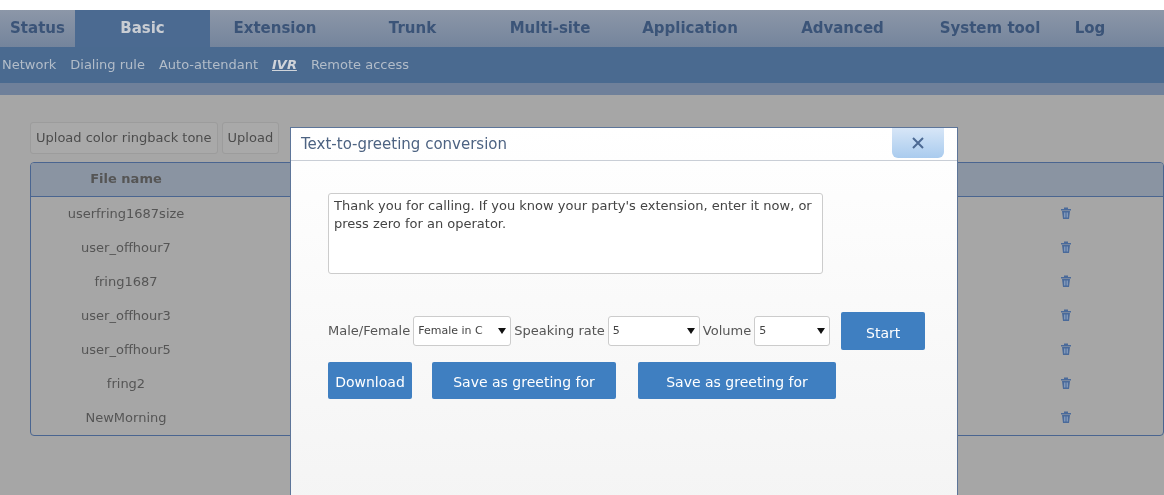 The width and height of the screenshot is (1164, 495). I want to click on table-cell-text: fring1687, so click(126, 281).